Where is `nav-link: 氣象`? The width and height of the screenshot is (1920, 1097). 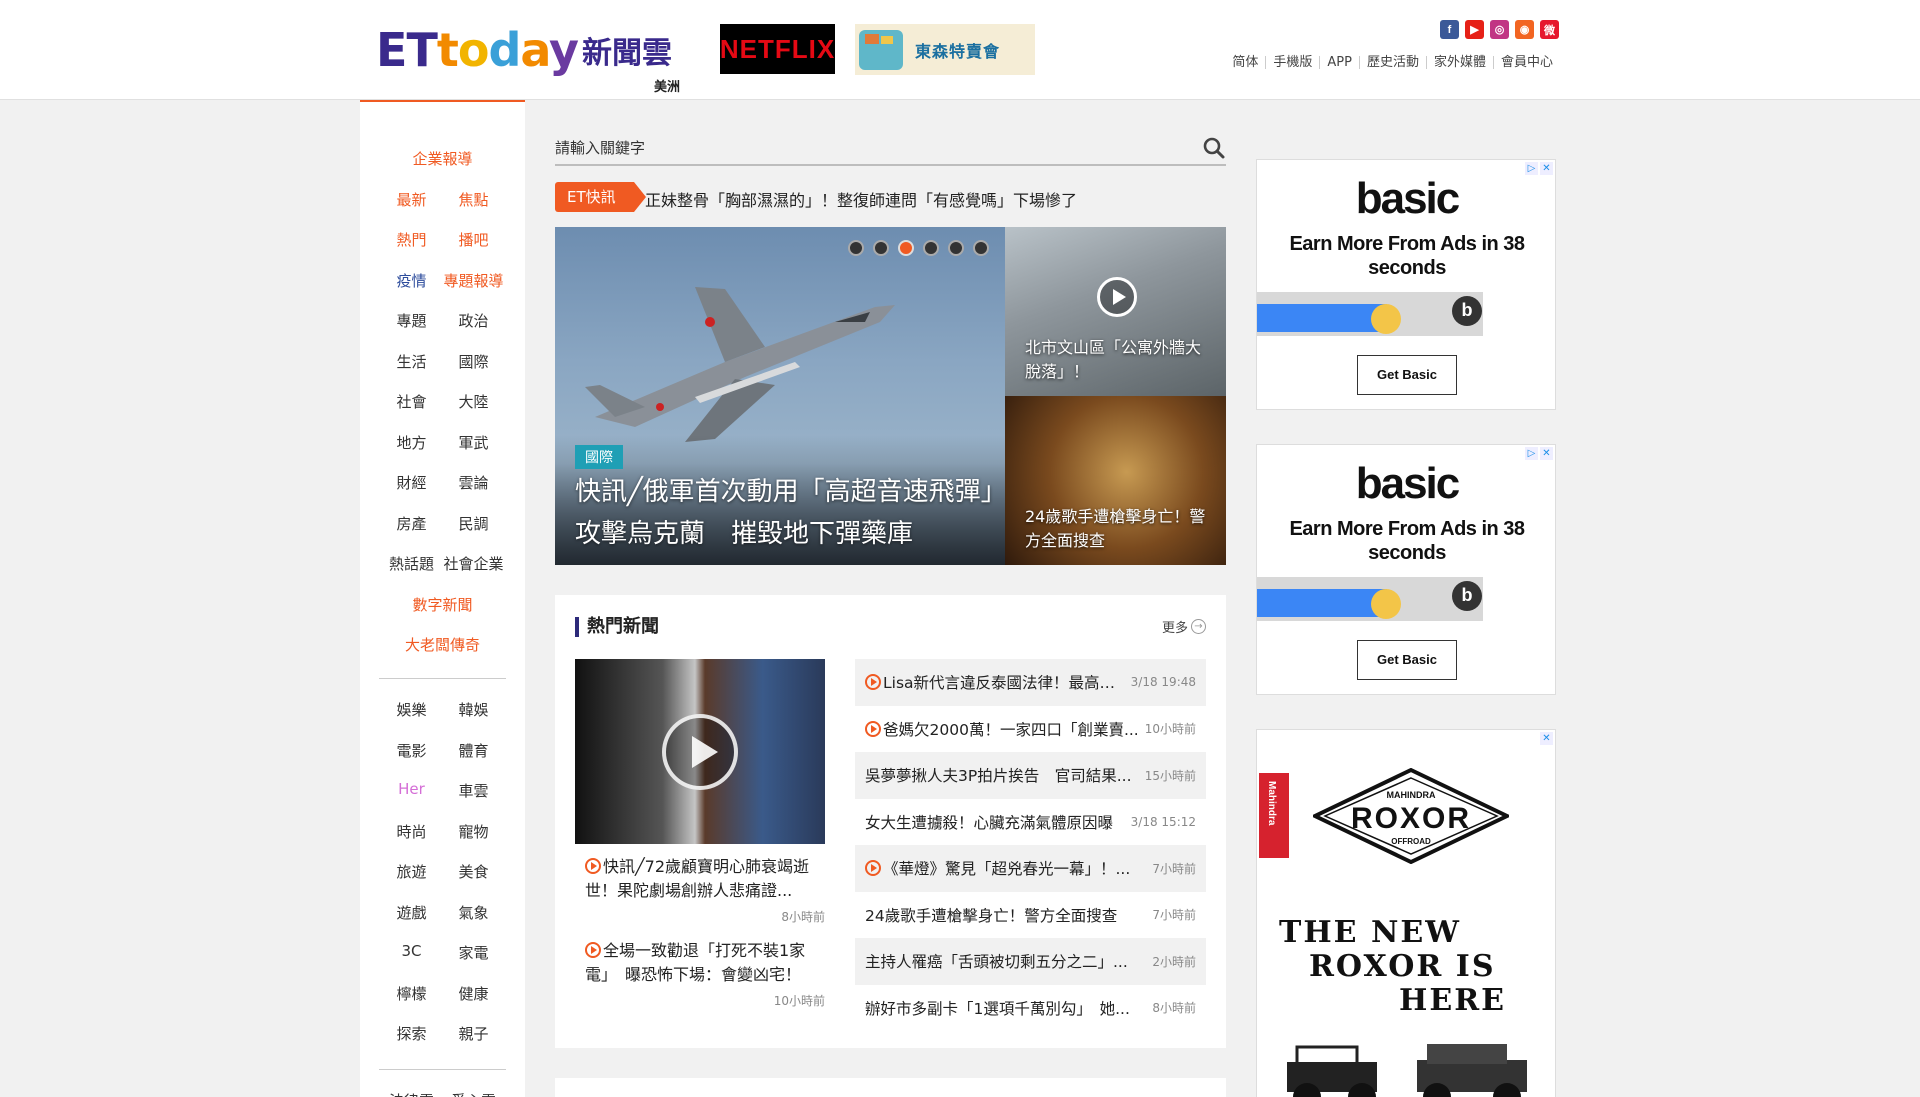 nav-link: 氣象 is located at coordinates (474, 912).